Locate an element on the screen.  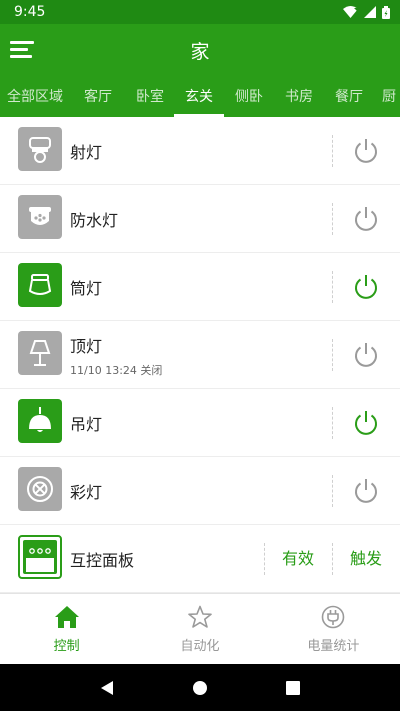
list-item: 彩灯 is located at coordinates (200, 491).